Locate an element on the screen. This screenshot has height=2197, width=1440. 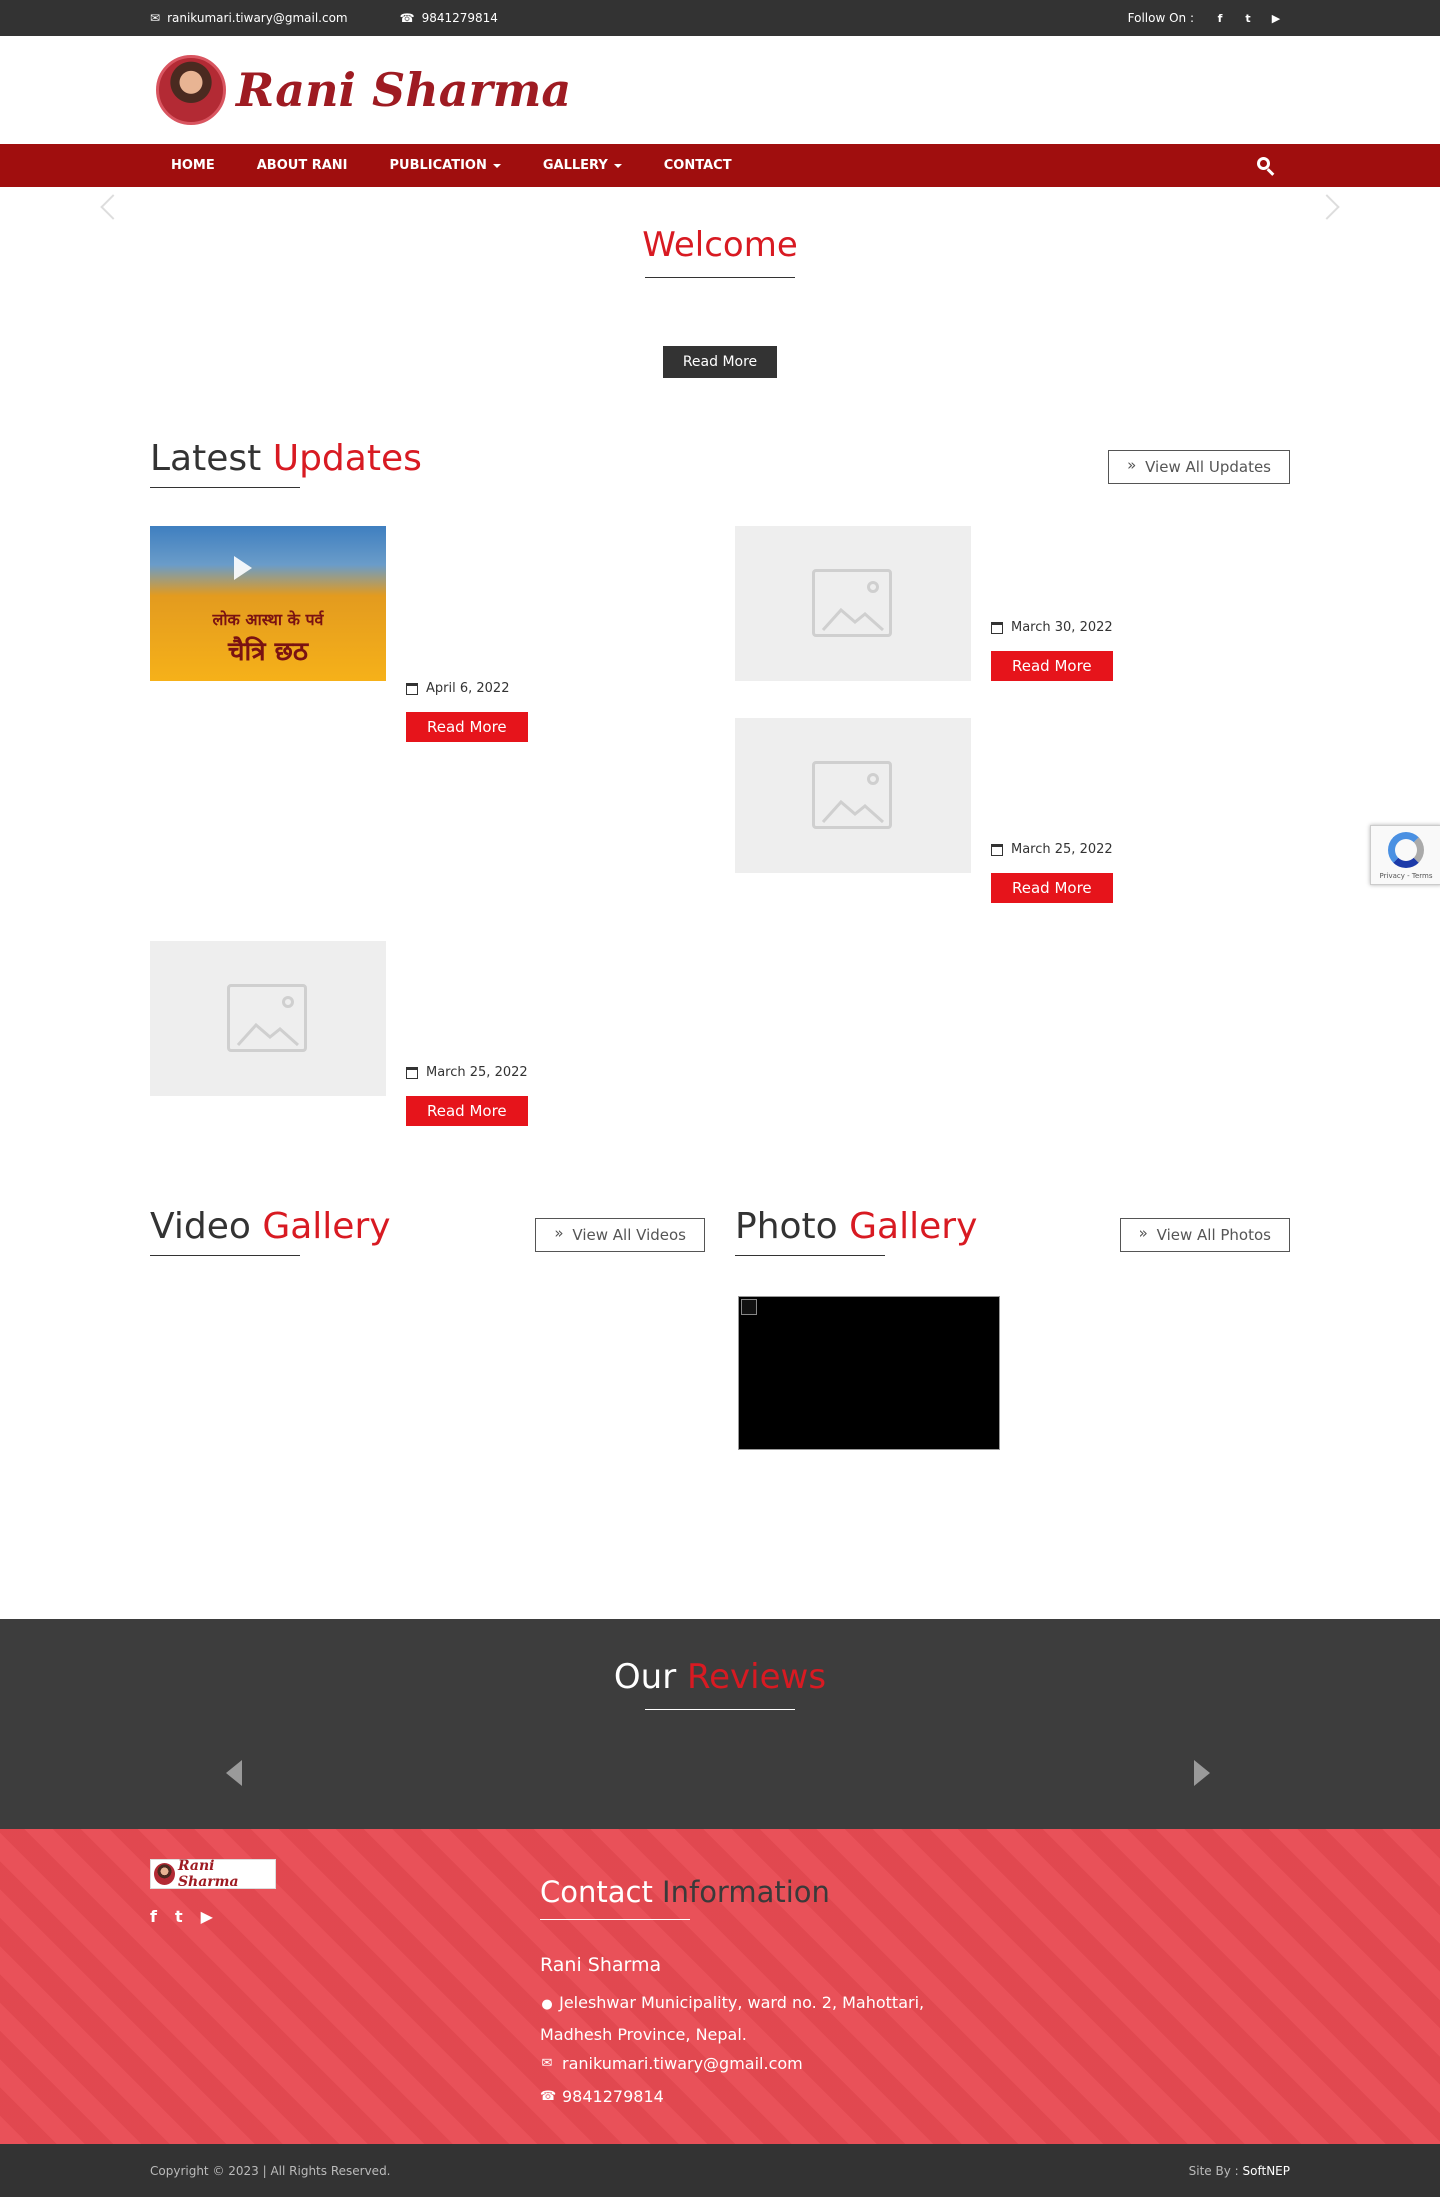
update-thumbnail: लोक आस्था के पर्व चैत्रि छठ is located at coordinates (268, 603).